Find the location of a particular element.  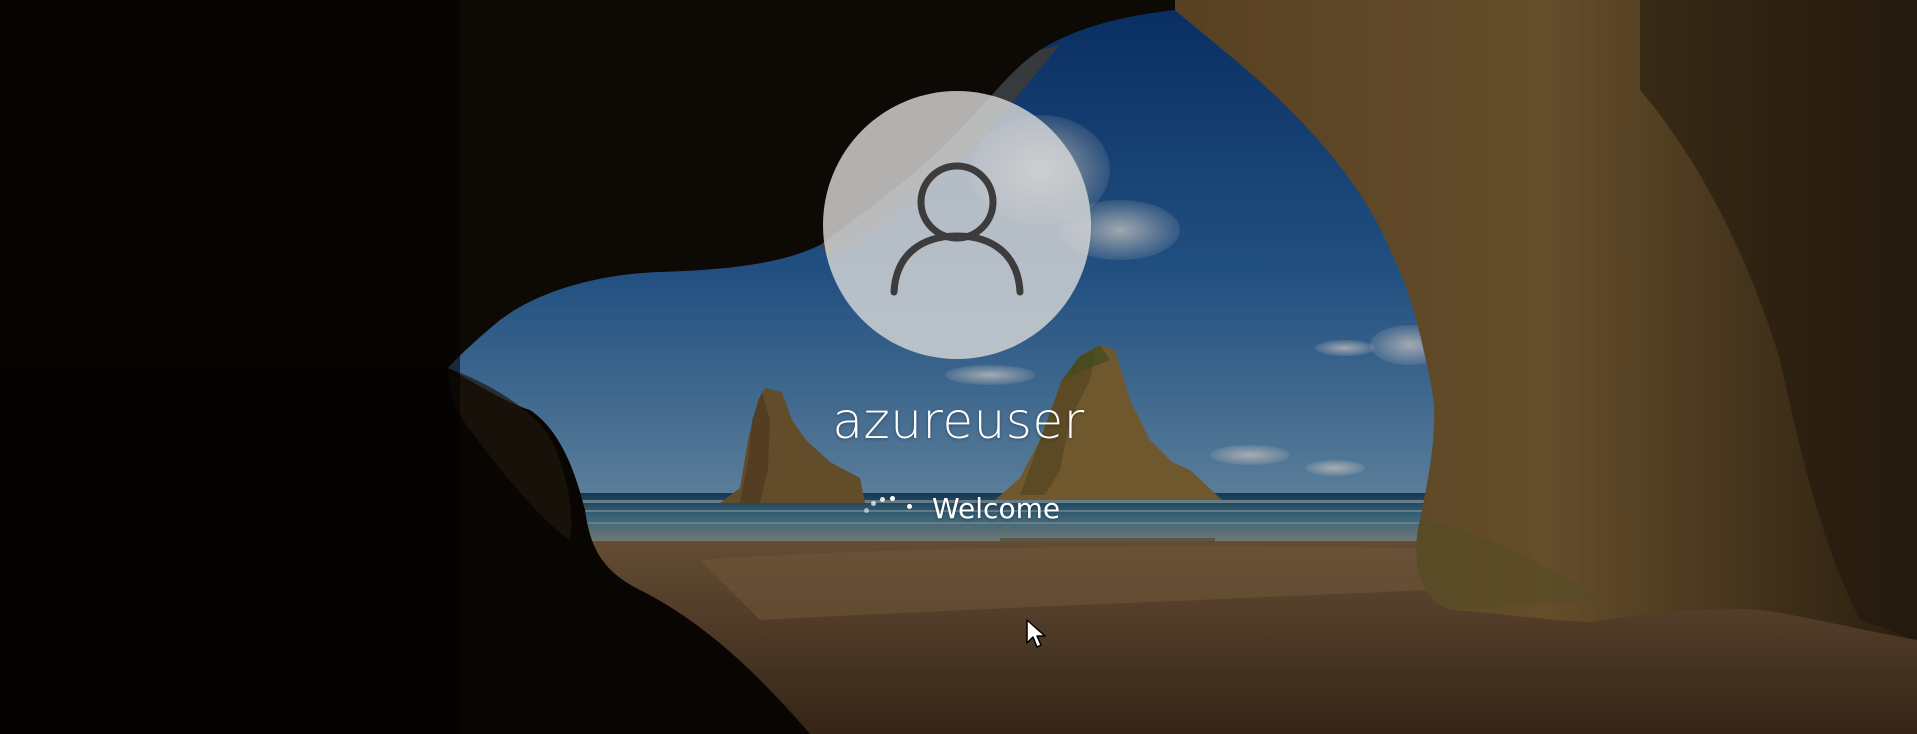

welcome-text: Welcome is located at coordinates (996, 508).